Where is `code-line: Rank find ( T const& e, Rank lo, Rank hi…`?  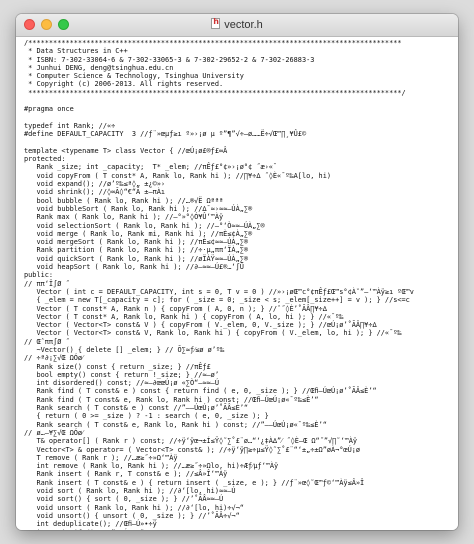
code-line: Rank find ( T const& e, Rank lo, Rank hi… is located at coordinates (171, 399).